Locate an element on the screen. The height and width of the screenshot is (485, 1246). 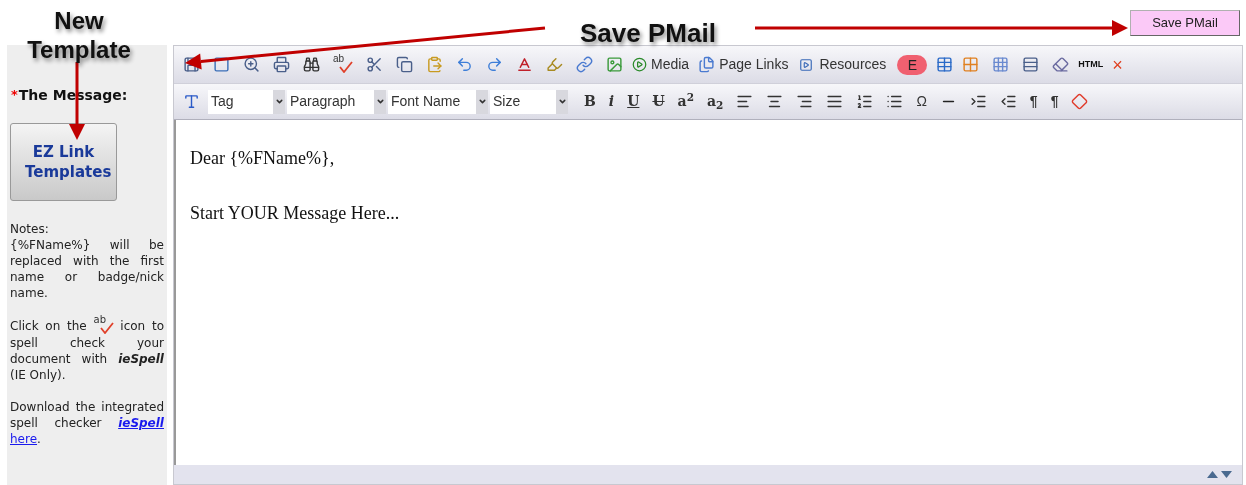
files-icon is located at coordinates (707, 64).